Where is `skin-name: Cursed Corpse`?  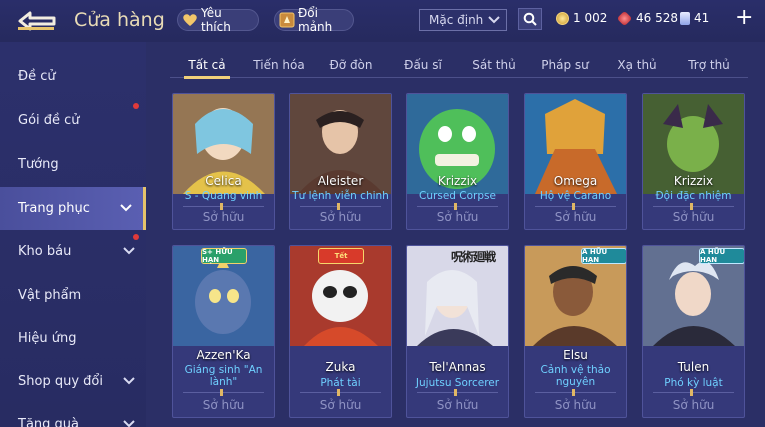
skin-name: Cursed Corpse is located at coordinates (457, 196).